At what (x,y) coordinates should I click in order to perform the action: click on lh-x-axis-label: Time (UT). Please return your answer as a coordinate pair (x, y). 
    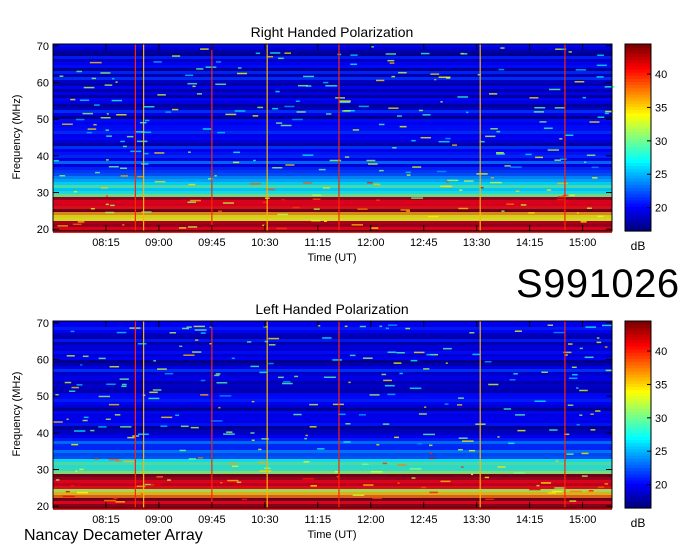
    Looking at the image, I should click on (331, 535).